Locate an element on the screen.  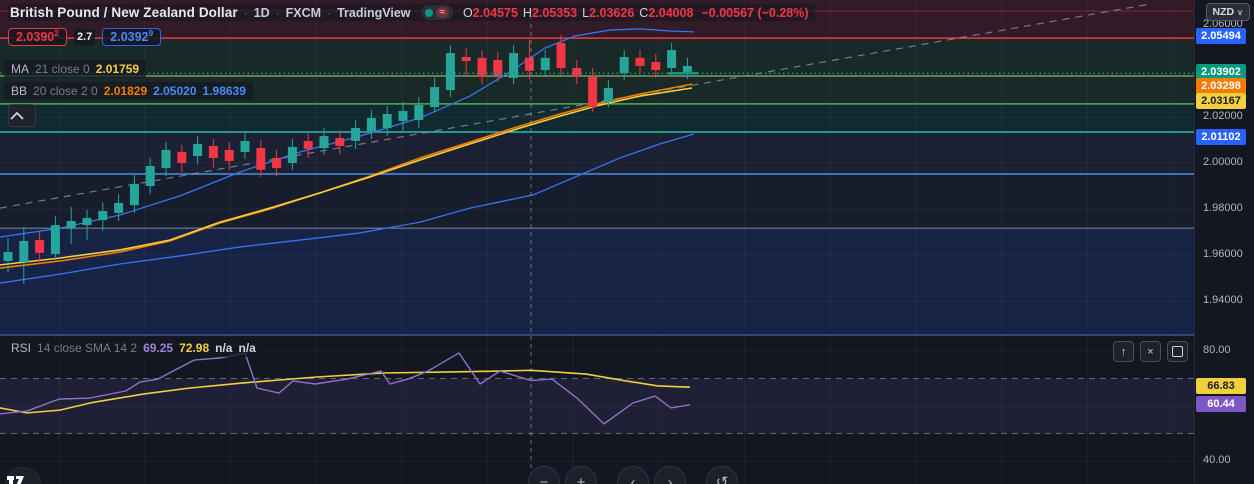
plus-icon: + is located at coordinates (581, 478).